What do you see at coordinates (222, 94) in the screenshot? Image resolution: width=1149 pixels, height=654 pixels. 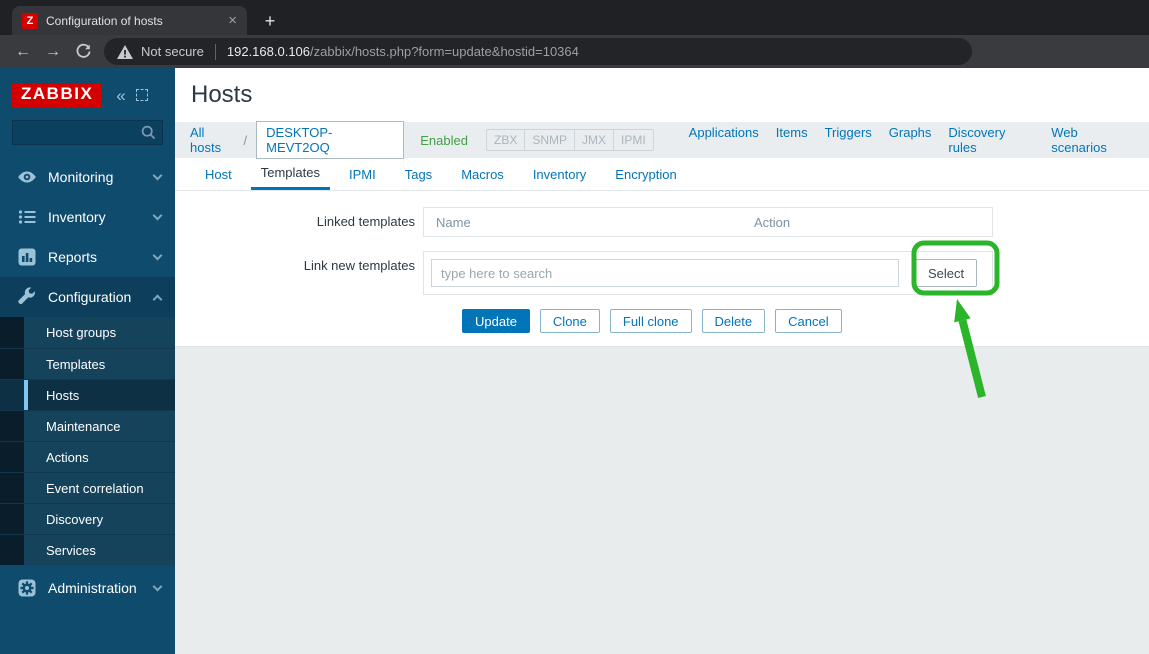 I see `page-title: Hosts` at bounding box center [222, 94].